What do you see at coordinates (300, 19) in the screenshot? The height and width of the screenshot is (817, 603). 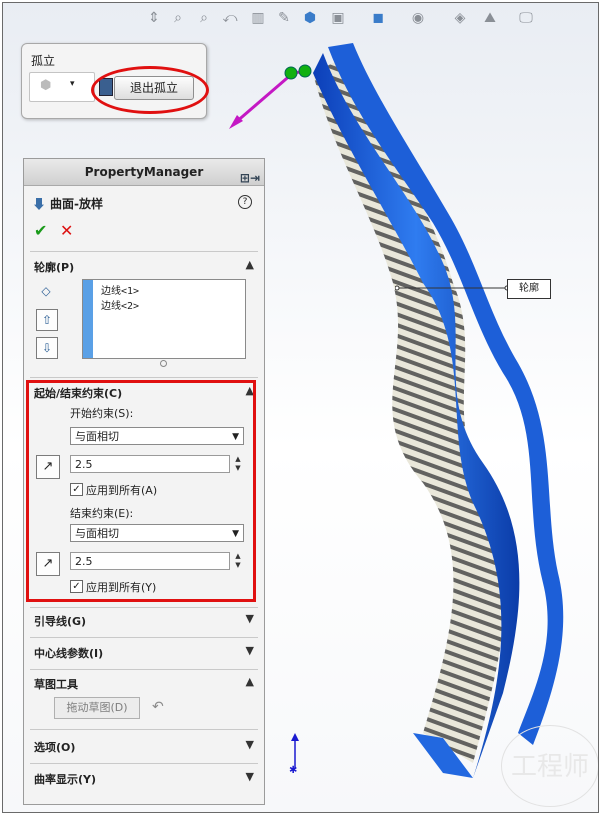 I see `heads-up-toolbar: ⇕ ⌕ ⌕ ⤺ ▥ ✎ ⬢ ▣ ◼ ◉ ◈ ⛰ 🖵` at bounding box center [300, 19].